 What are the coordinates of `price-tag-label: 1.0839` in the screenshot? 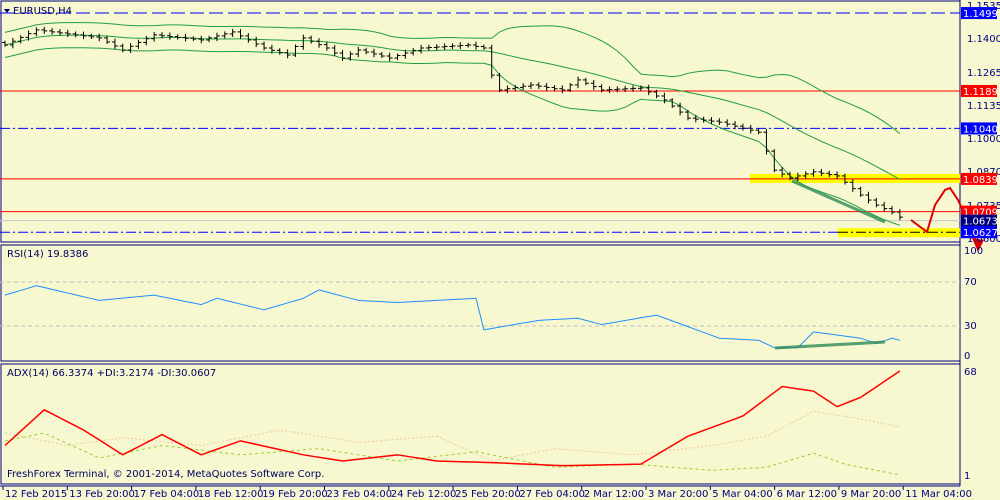 It's located at (980, 180).